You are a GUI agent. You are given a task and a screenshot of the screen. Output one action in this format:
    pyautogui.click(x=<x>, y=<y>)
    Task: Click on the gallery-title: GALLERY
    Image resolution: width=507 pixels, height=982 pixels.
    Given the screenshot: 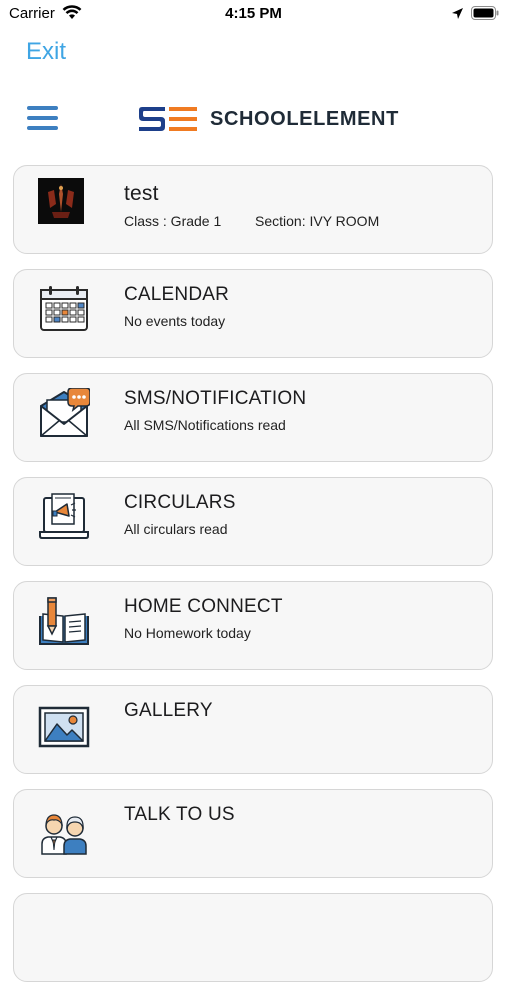 What is the action you would take?
    pyautogui.click(x=168, y=710)
    